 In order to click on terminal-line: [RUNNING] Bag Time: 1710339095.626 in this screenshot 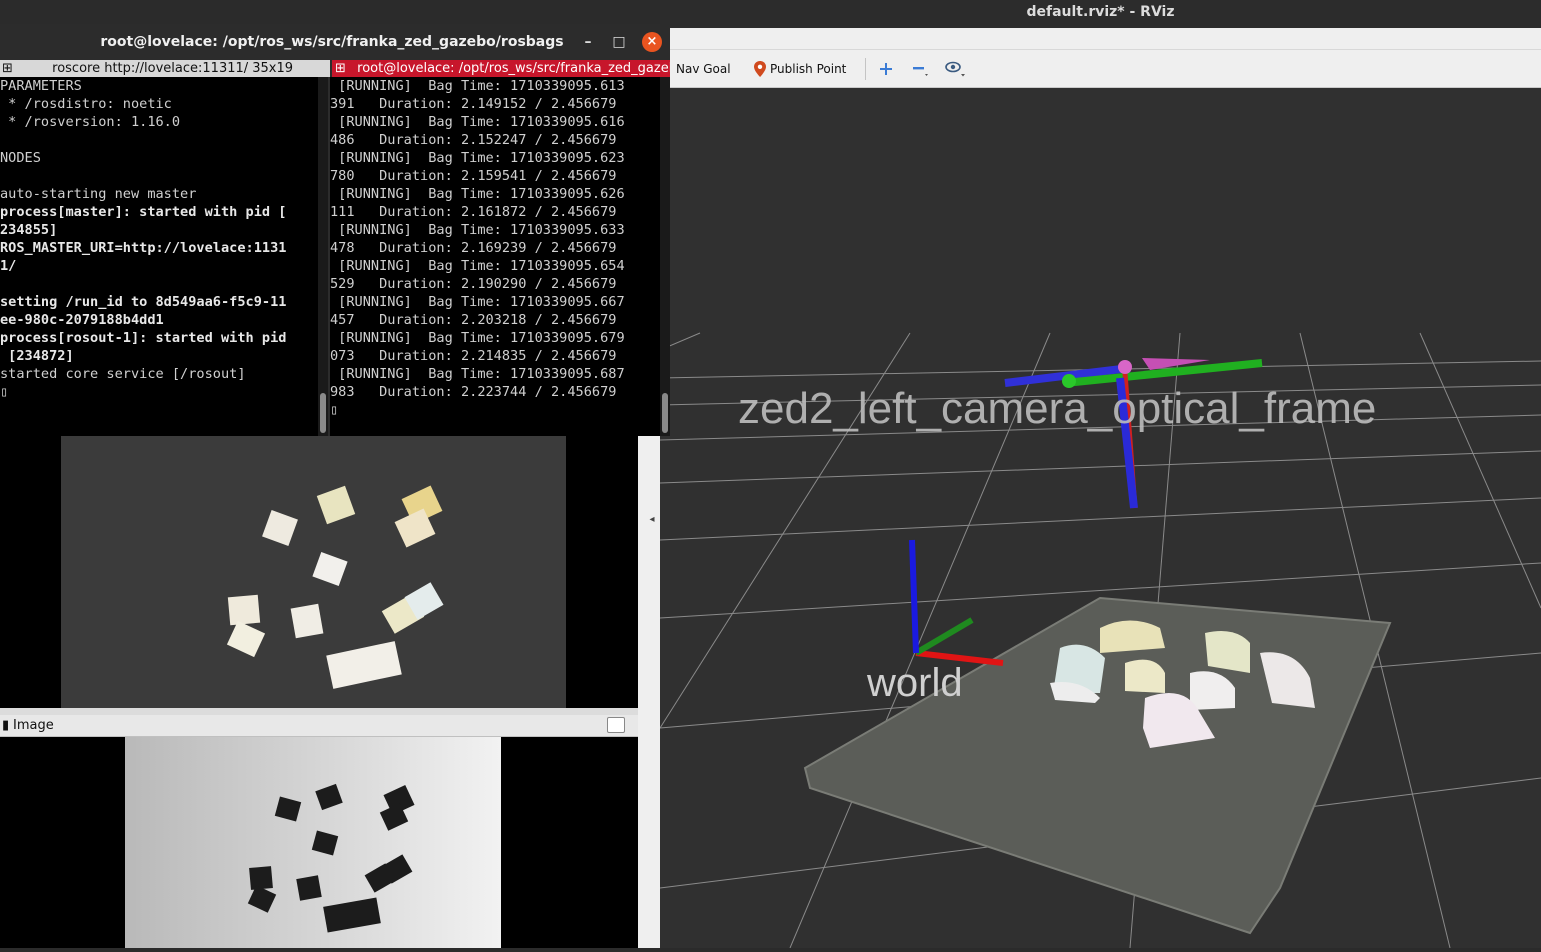, I will do `click(477, 194)`.